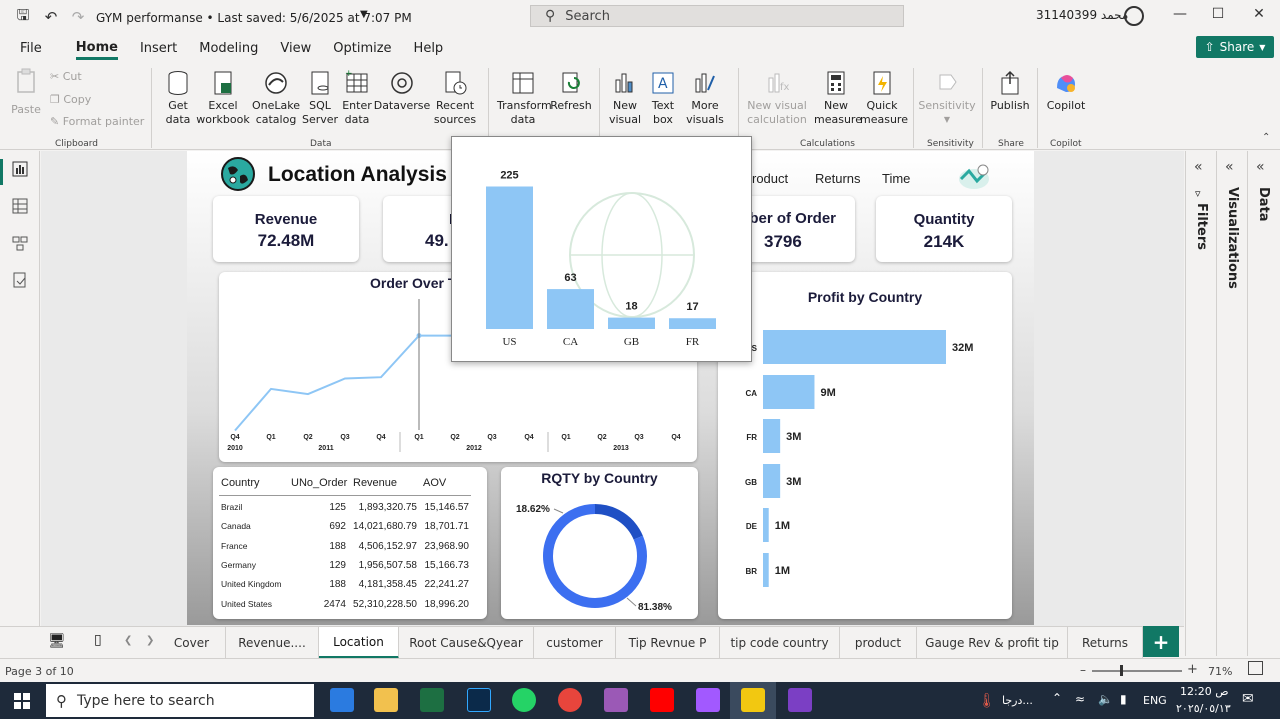  Describe the element at coordinates (662, 700) in the screenshot. I see `youtube-app-icon` at that location.